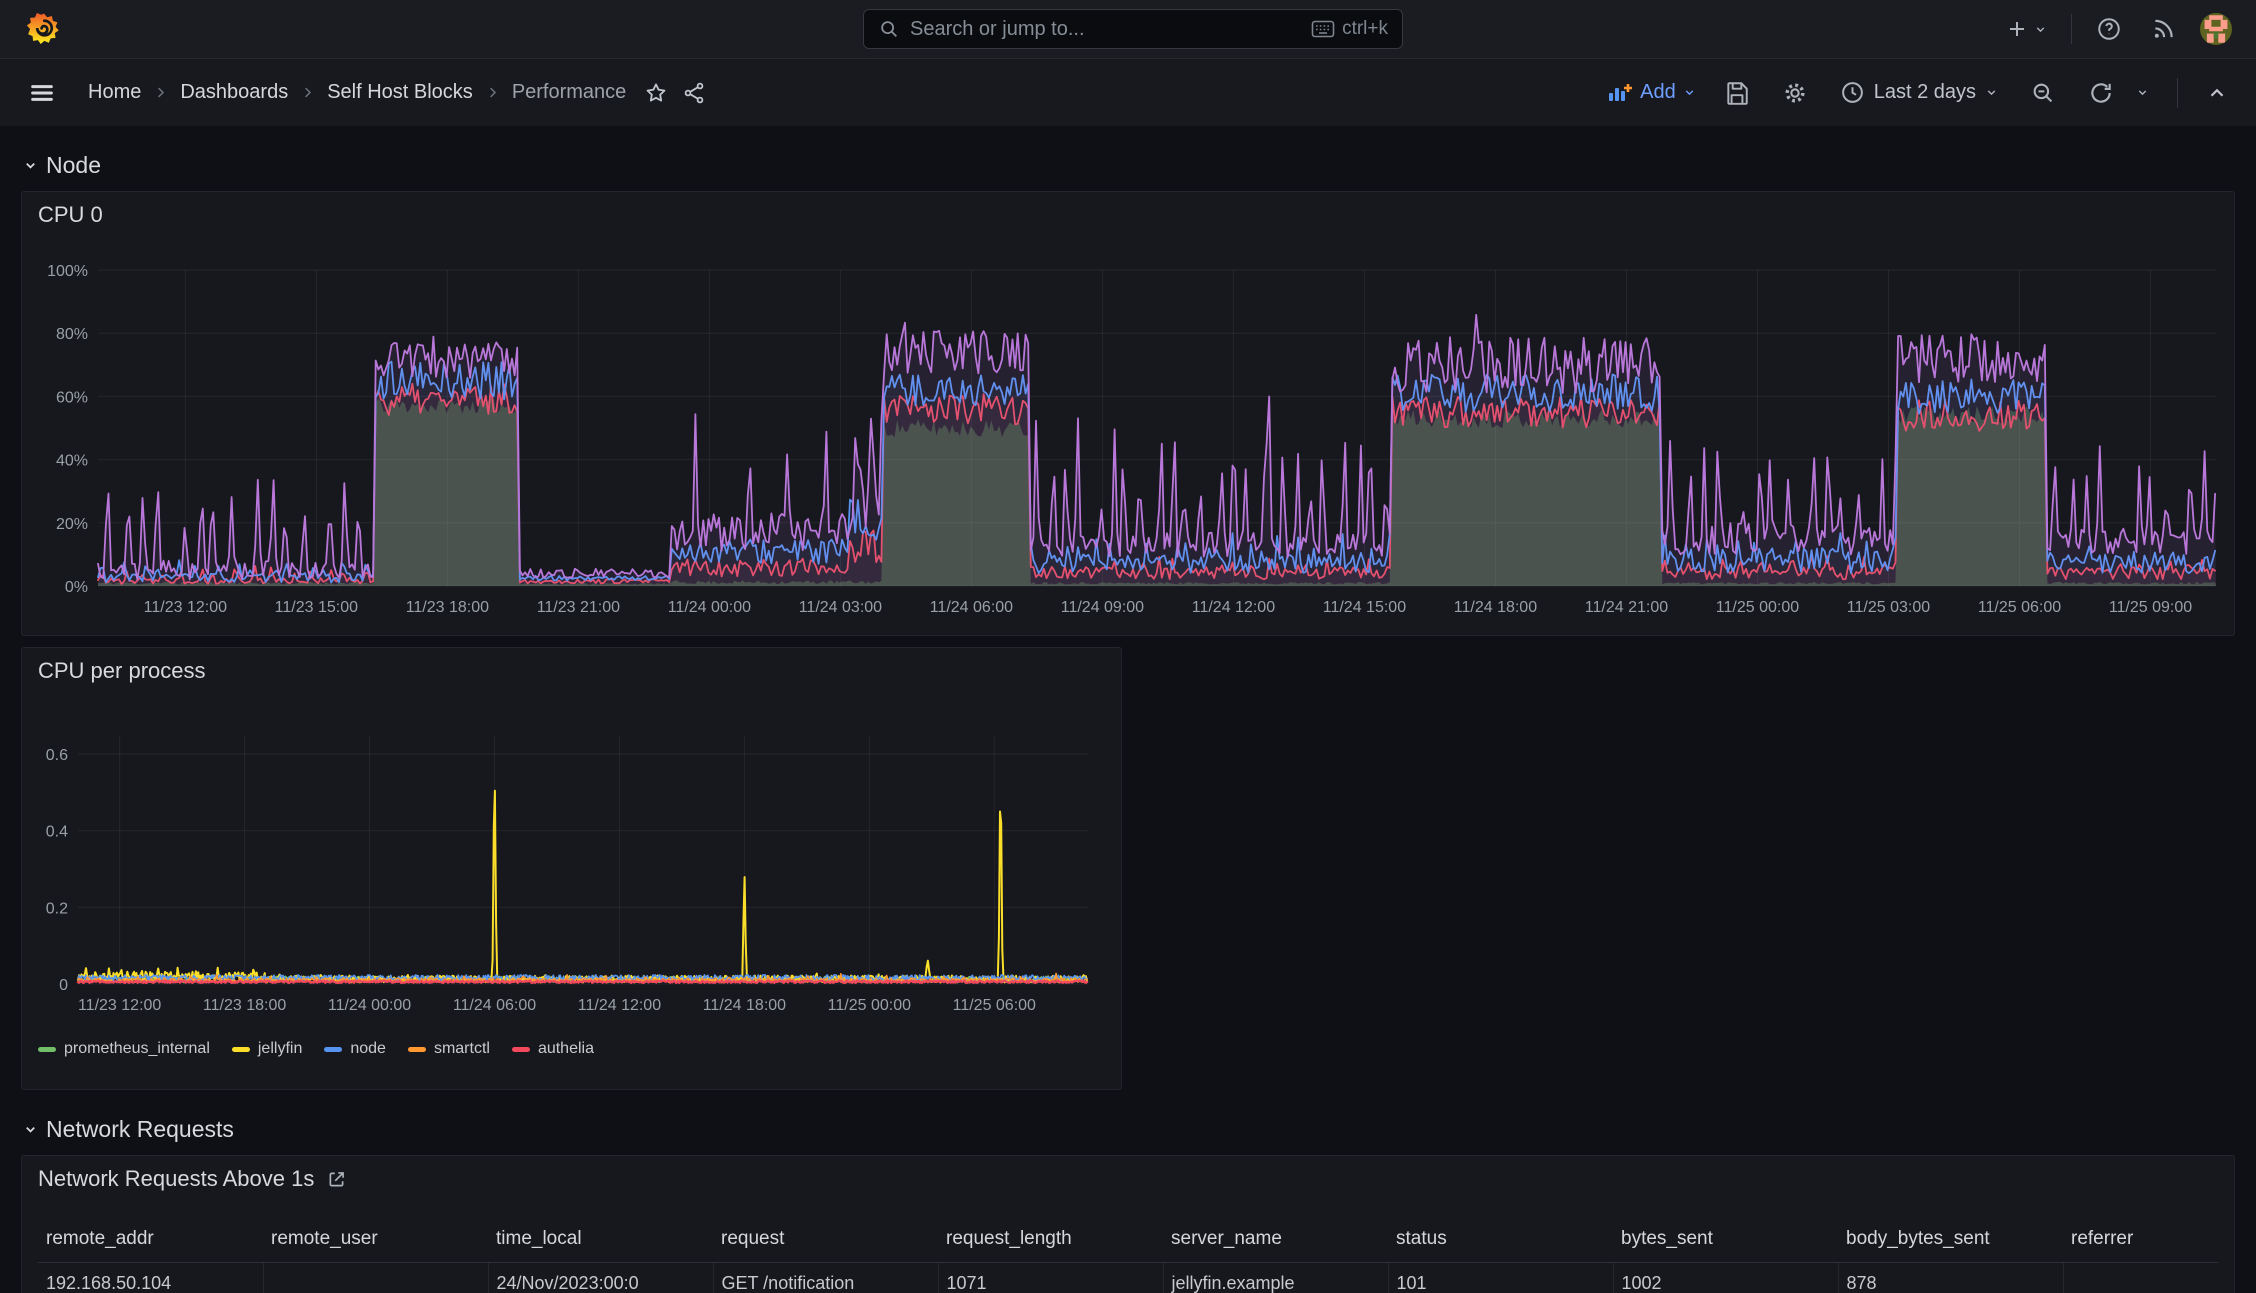 The image size is (2256, 1293). I want to click on table-column-header: body_bytes_sent, so click(1950, 1238).